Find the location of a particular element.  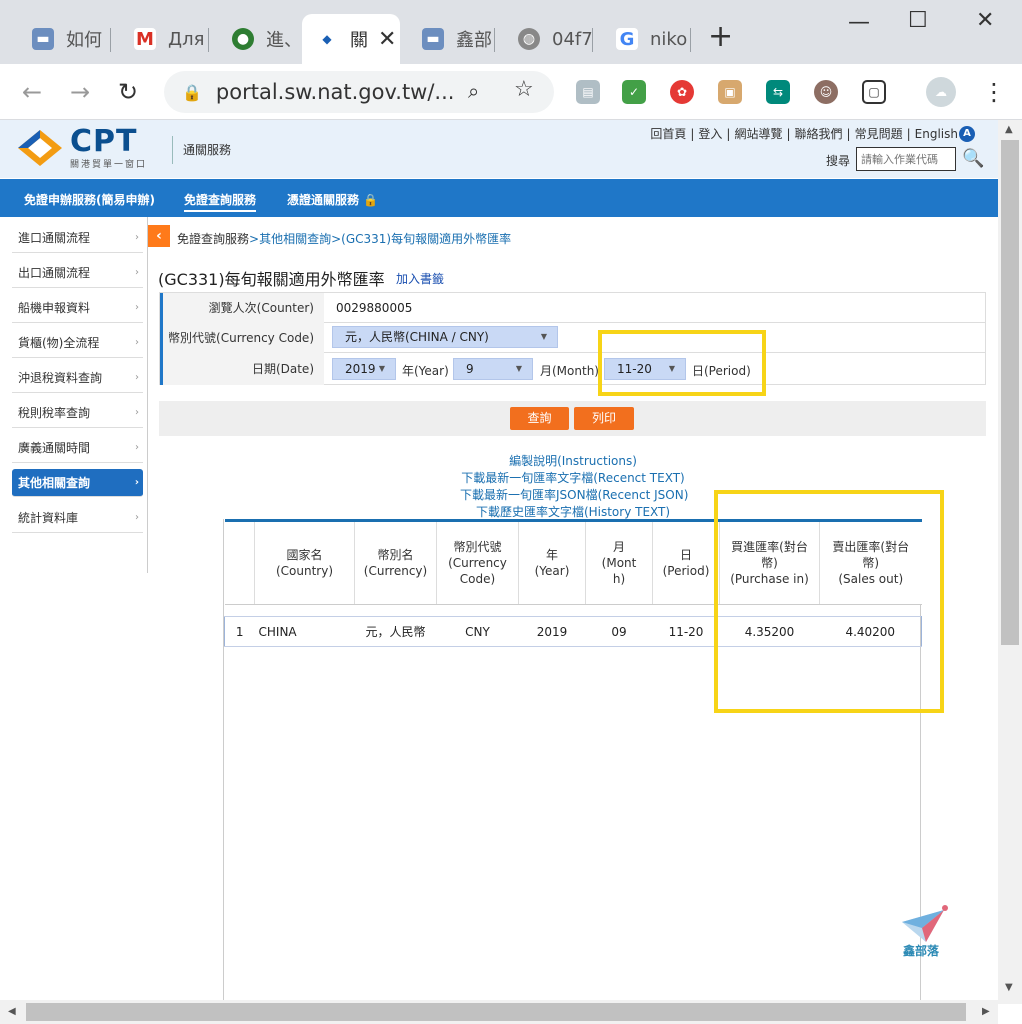

tab-label: niko is located at coordinates (669, 39).